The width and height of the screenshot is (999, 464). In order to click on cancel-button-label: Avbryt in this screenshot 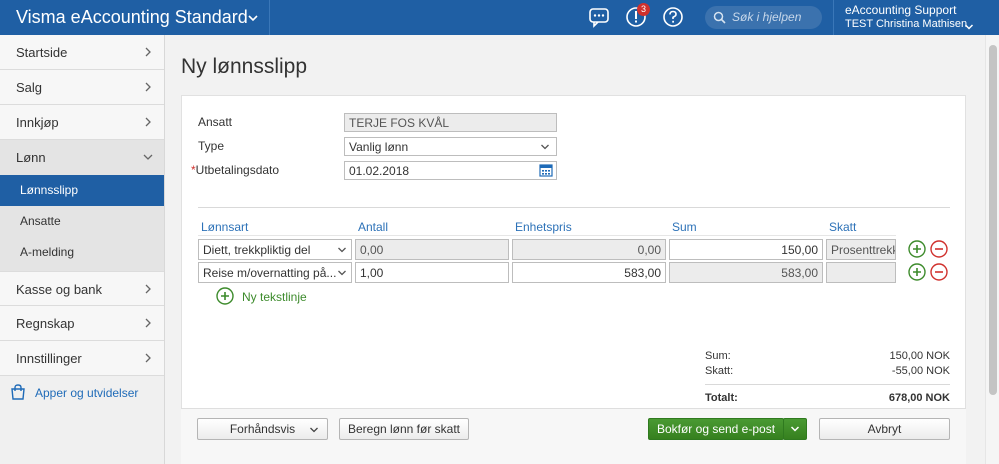, I will do `click(884, 429)`.